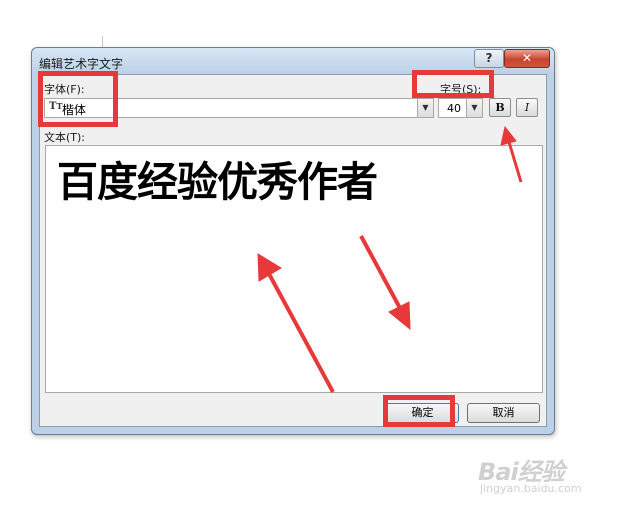 The width and height of the screenshot is (627, 511). What do you see at coordinates (511, 154) in the screenshot?
I see `arrow-to-bold-button` at bounding box center [511, 154].